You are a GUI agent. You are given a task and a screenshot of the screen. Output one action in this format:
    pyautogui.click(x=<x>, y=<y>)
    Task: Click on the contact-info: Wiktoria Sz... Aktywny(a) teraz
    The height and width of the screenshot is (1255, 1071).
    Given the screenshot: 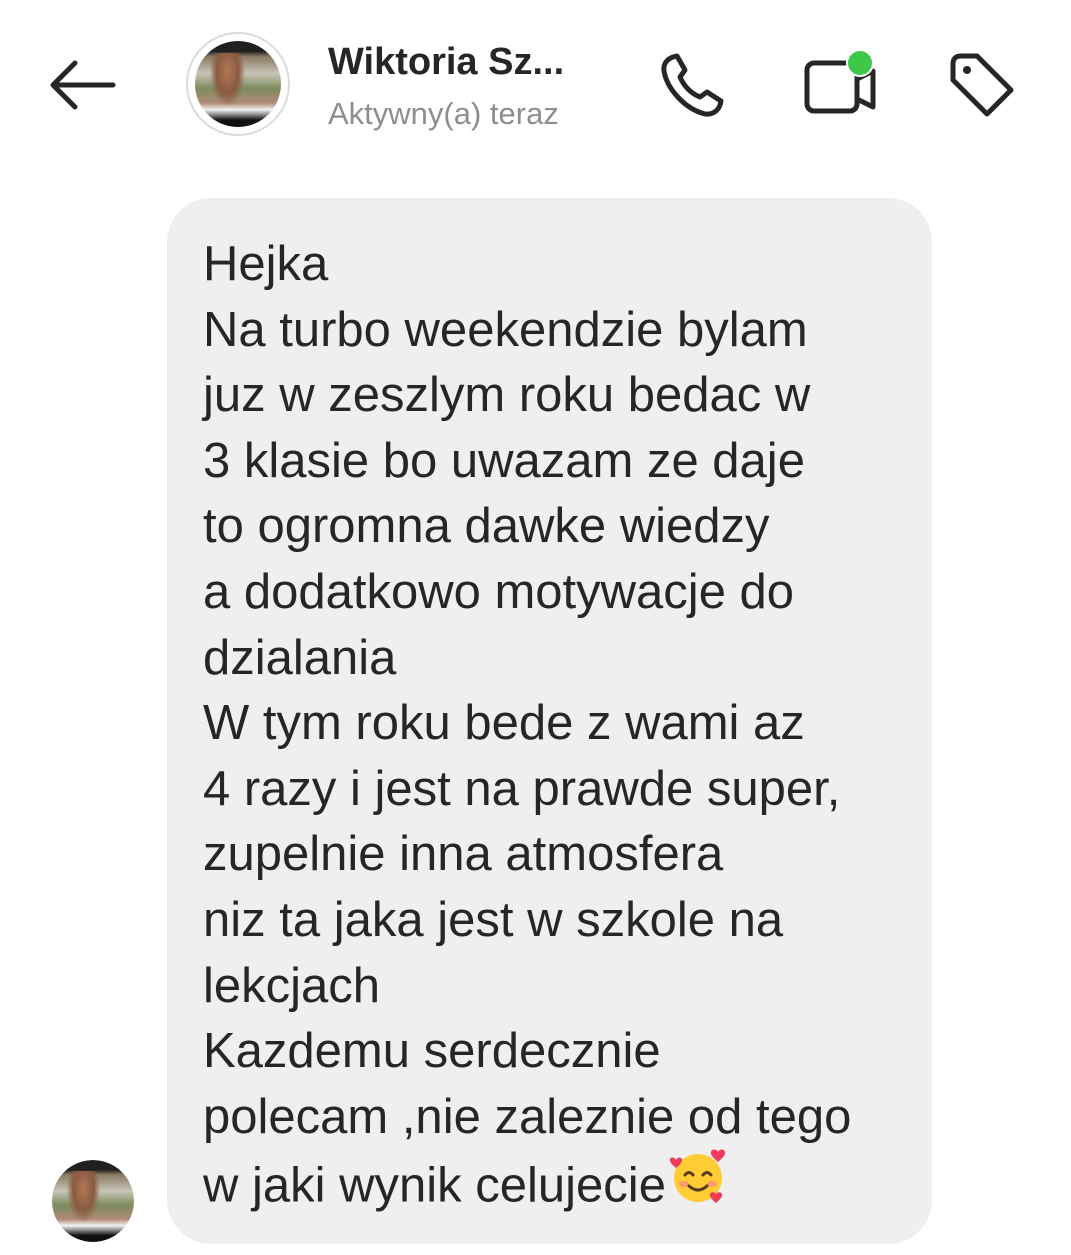 What is the action you would take?
    pyautogui.click(x=446, y=87)
    